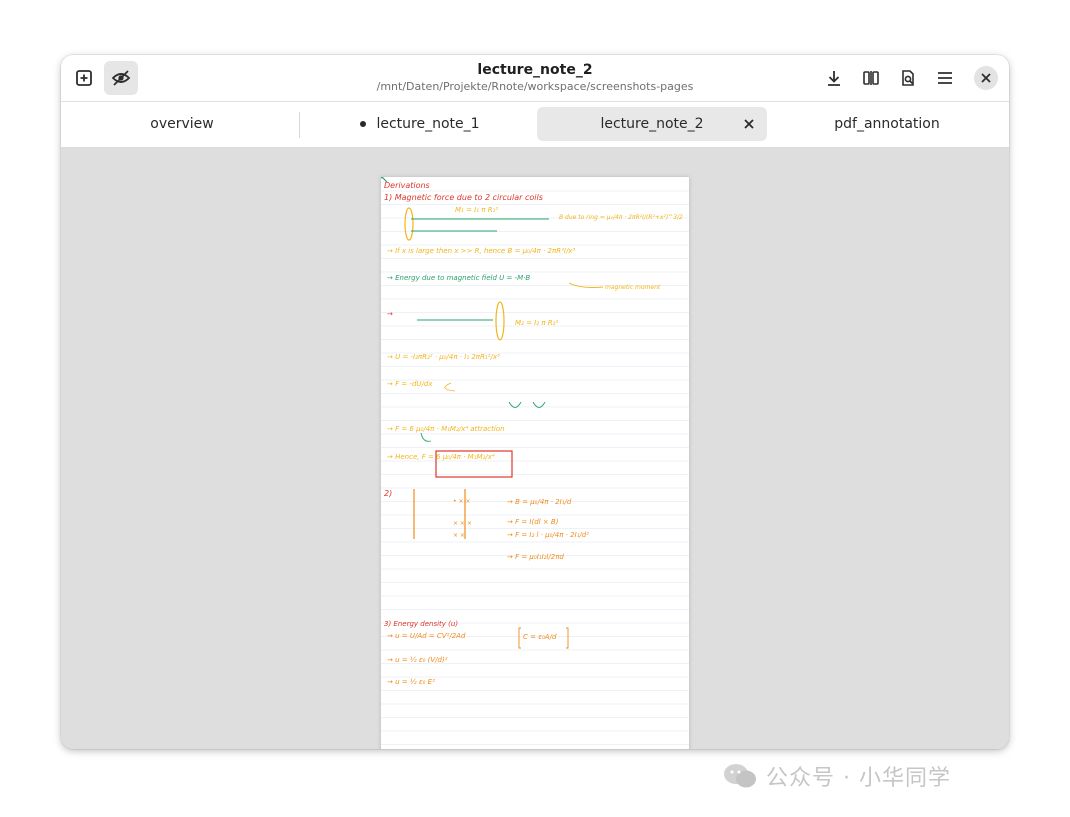  I want to click on pages-icon, so click(871, 78).